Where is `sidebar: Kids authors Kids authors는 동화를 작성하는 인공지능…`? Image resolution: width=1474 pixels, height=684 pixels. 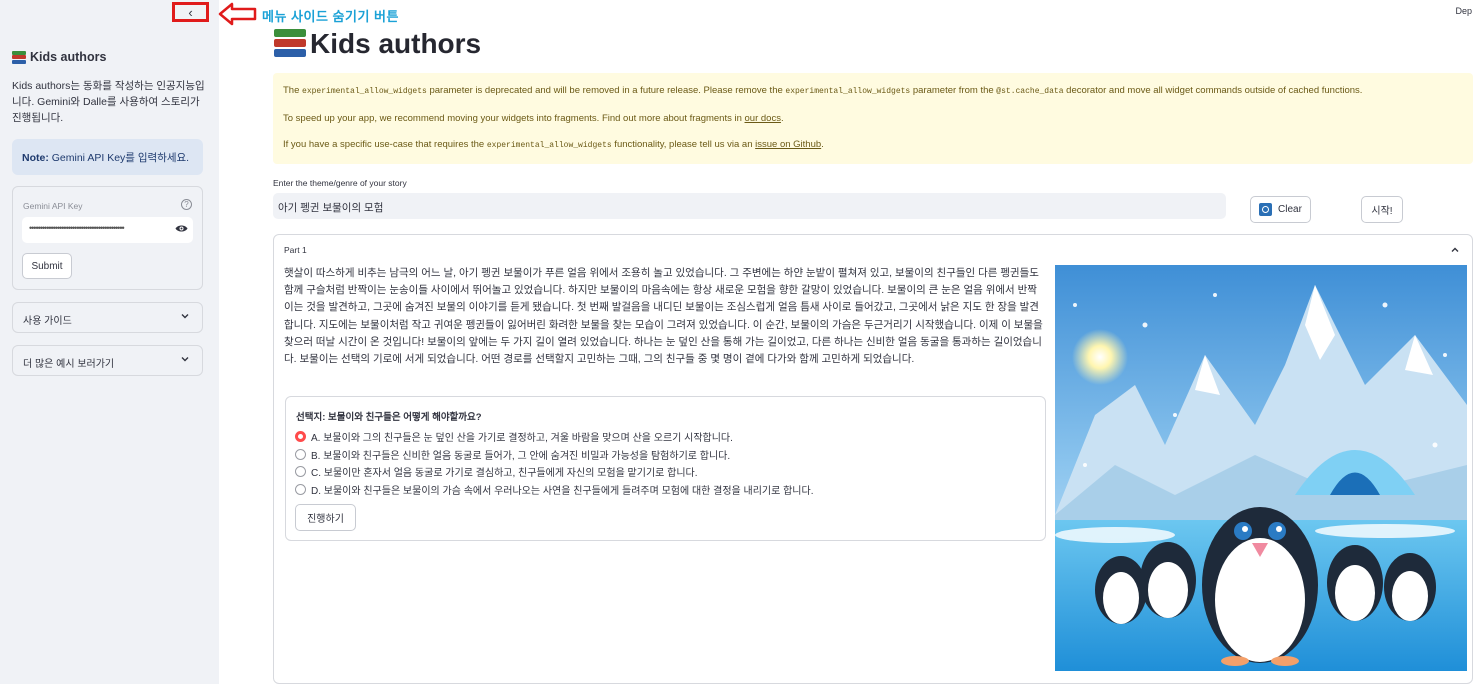 sidebar: Kids authors Kids authors는 동화를 작성하는 인공지능… is located at coordinates (109, 342).